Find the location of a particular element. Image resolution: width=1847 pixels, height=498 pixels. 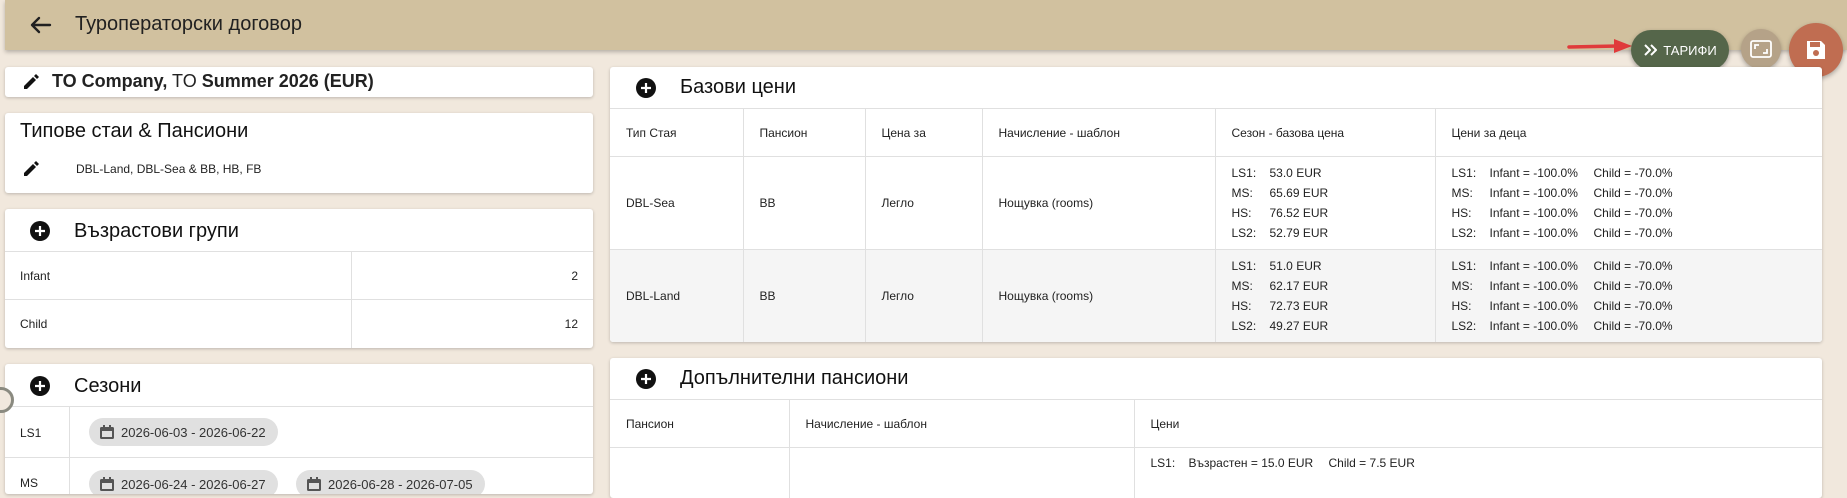

season-date-chip: 2026-06-28 - 2026-07-05 is located at coordinates (390, 482).